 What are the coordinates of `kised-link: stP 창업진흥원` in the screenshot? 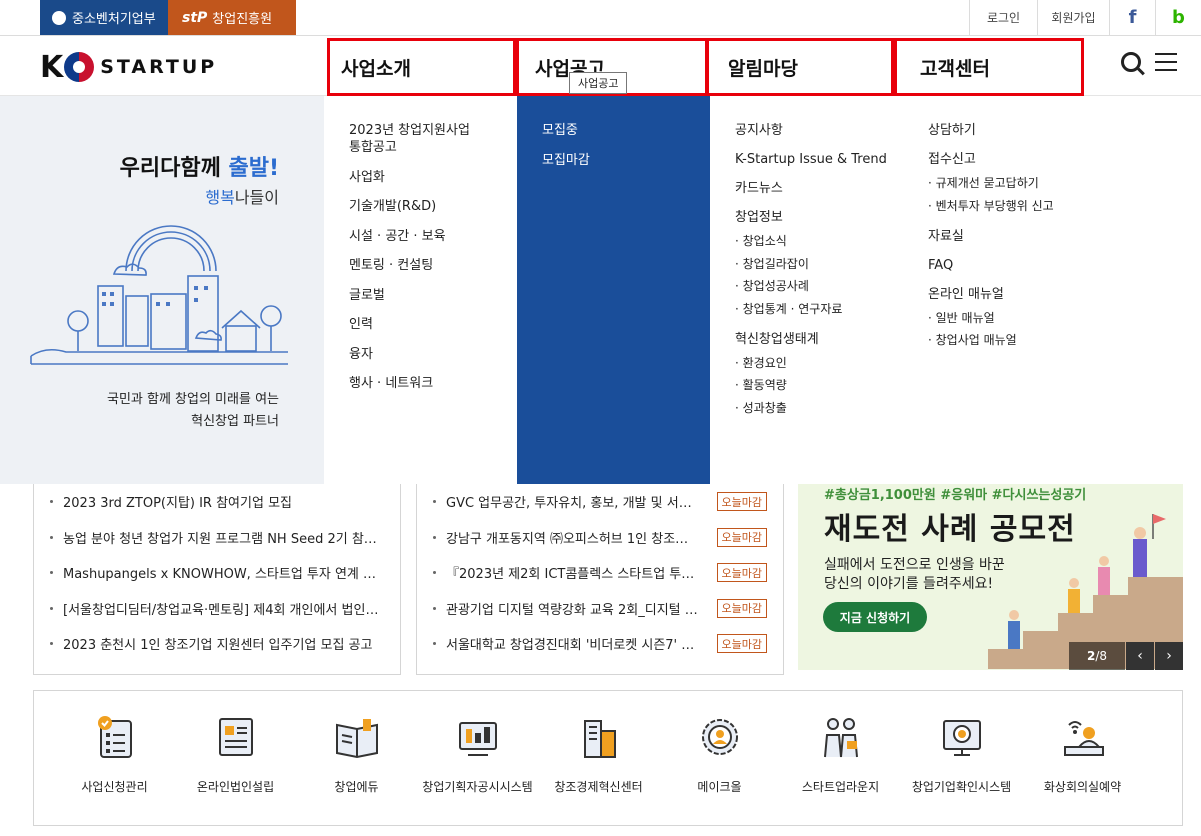 It's located at (232, 17).